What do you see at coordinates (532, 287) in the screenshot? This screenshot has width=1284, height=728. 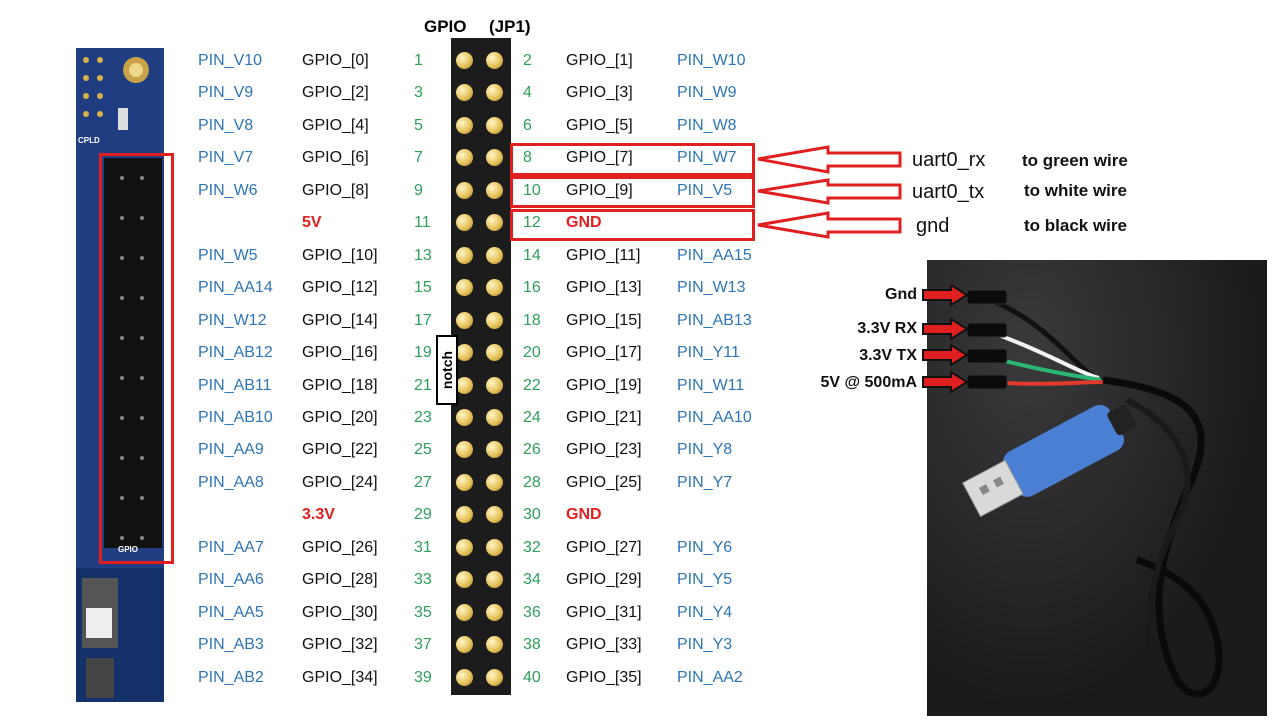 I see `right-pin-number: 16` at bounding box center [532, 287].